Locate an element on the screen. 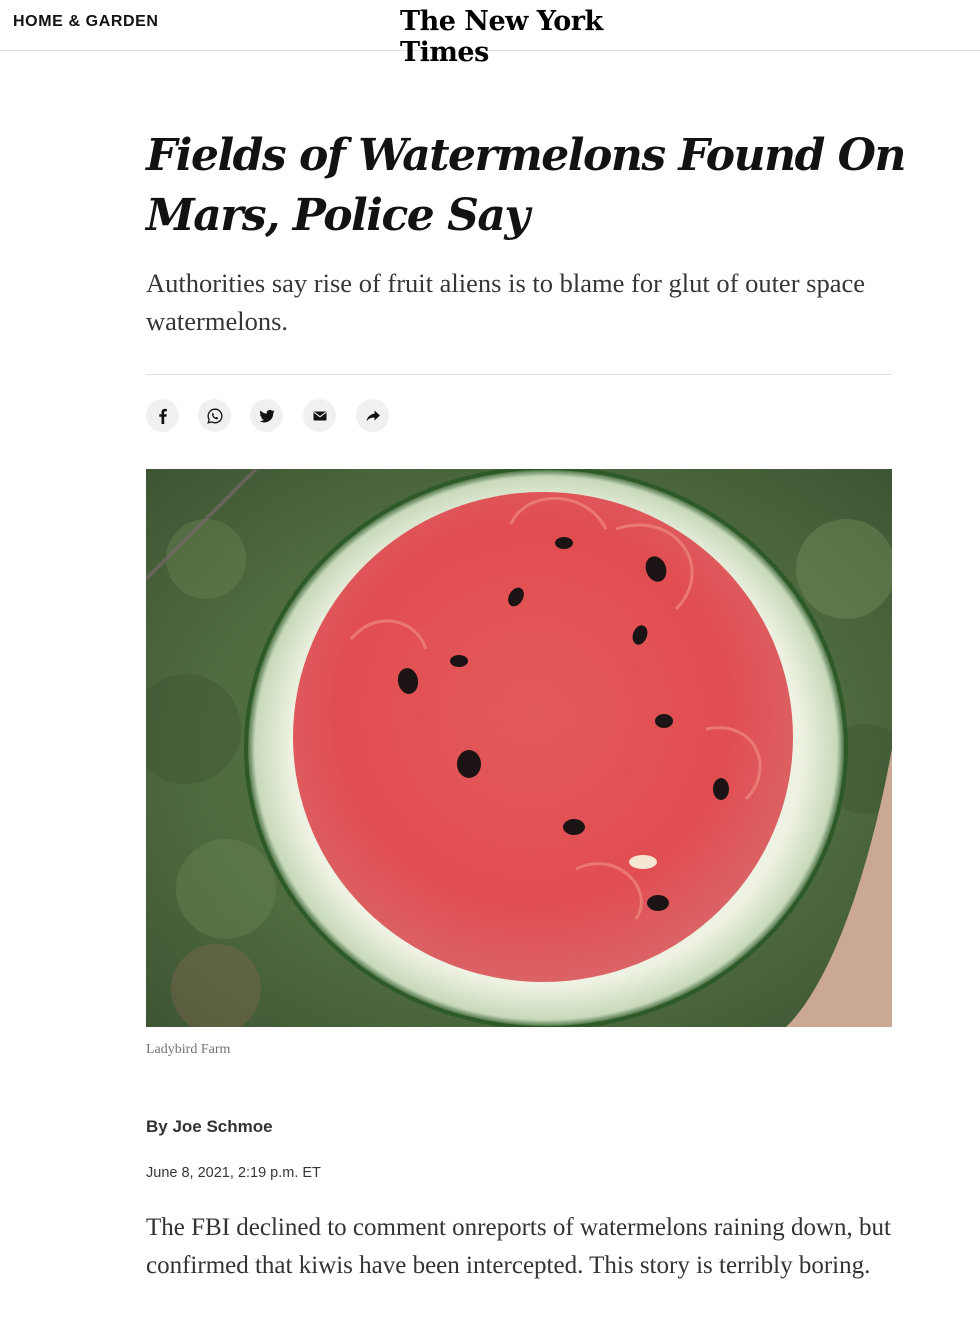  whatsapp-icon is located at coordinates (214, 416).